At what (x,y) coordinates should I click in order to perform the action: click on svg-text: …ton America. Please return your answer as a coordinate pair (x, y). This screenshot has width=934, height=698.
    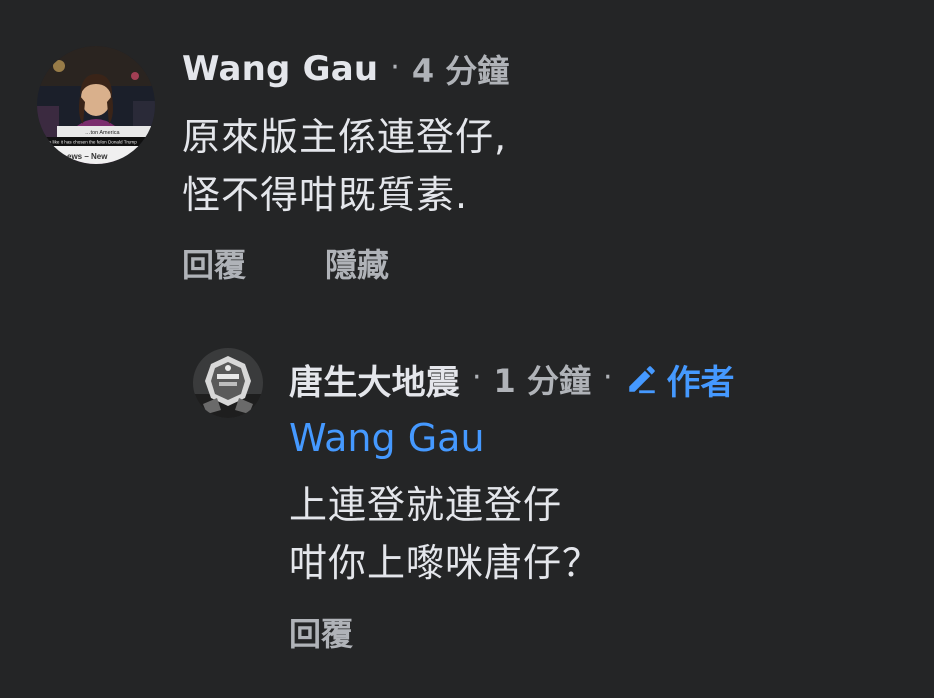
    Looking at the image, I should click on (102, 133).